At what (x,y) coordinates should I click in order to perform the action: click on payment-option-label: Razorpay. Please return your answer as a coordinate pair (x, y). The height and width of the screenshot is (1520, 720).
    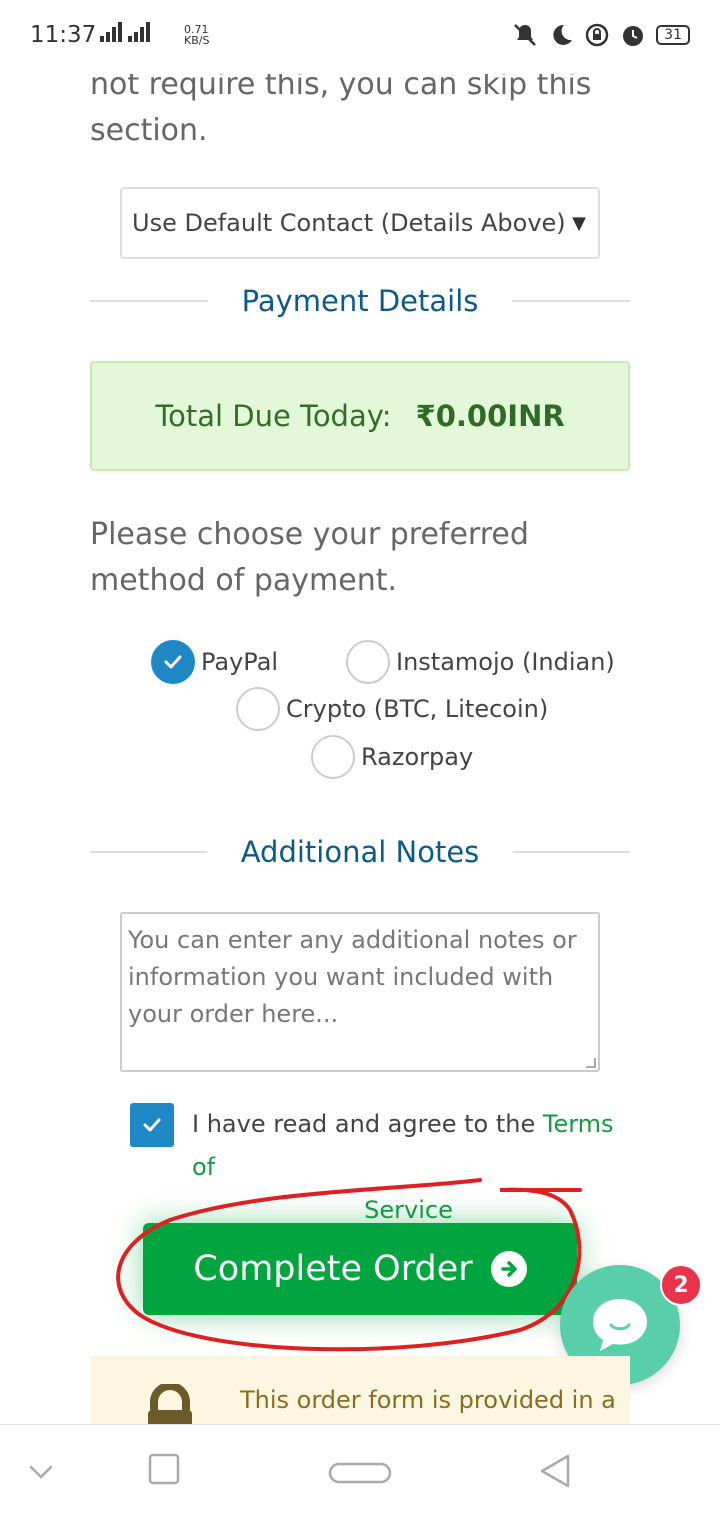
    Looking at the image, I should click on (417, 757).